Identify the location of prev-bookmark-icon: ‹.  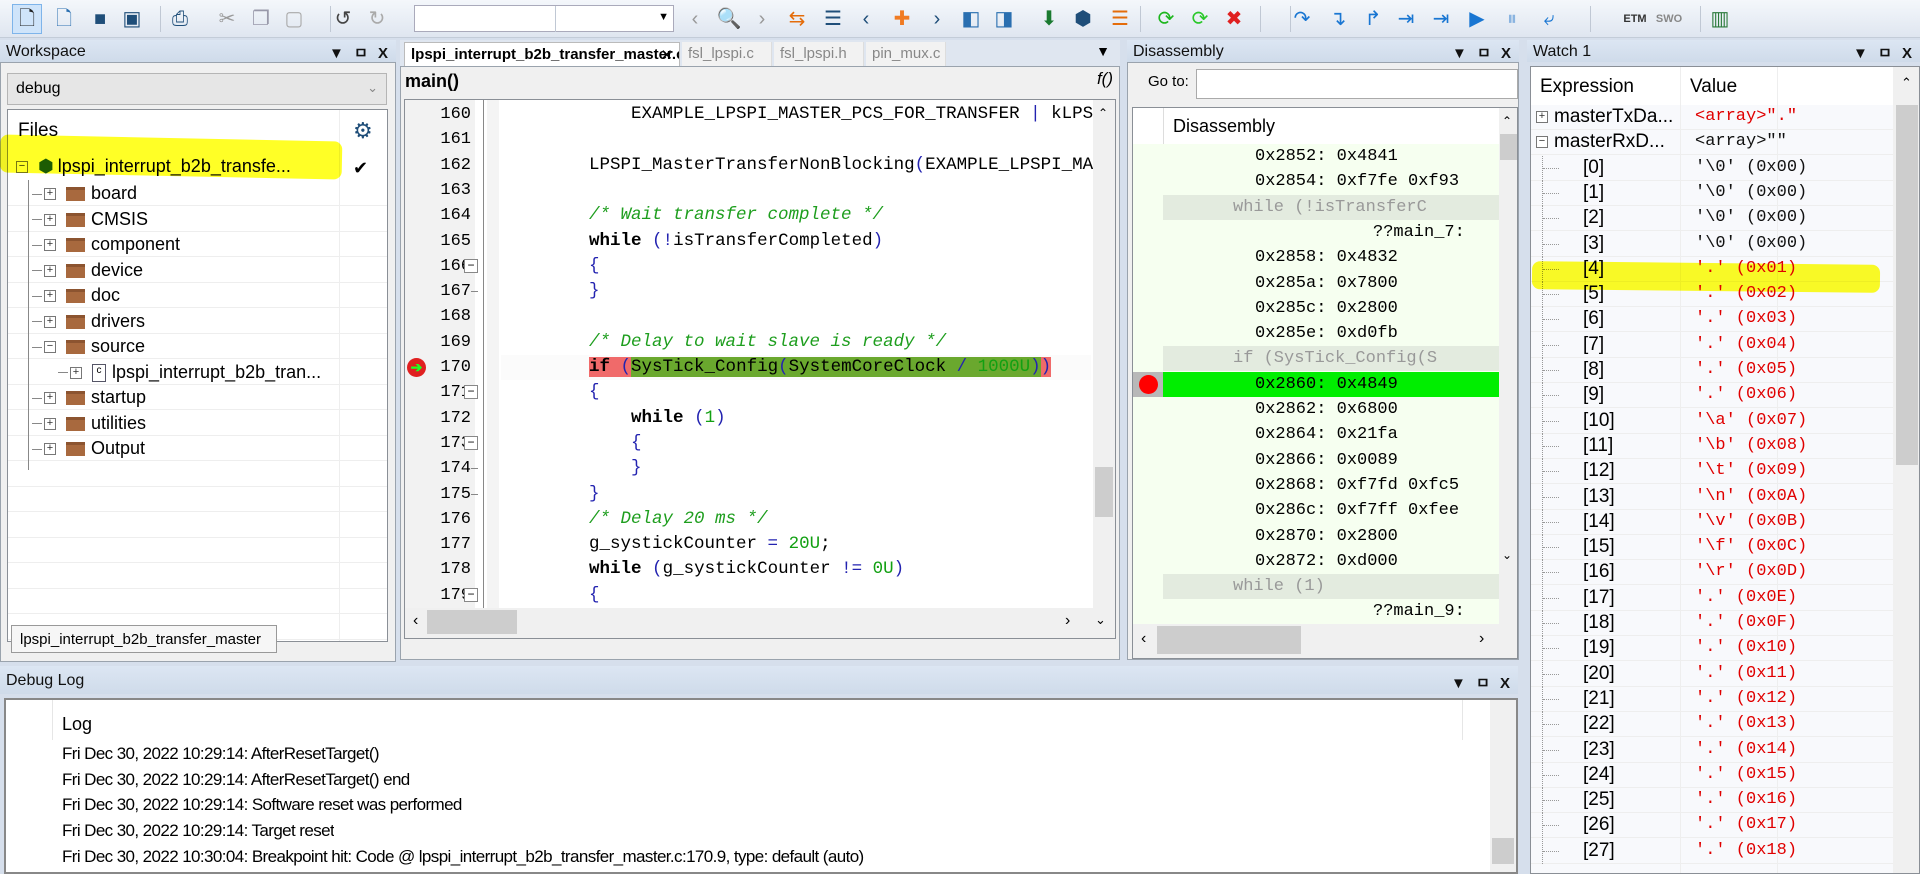
(866, 19).